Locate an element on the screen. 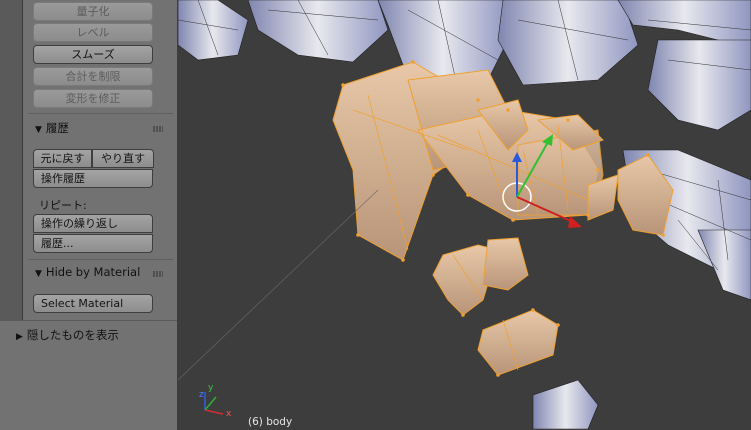  expand-triangle-icon: ▶ is located at coordinates (19, 337).